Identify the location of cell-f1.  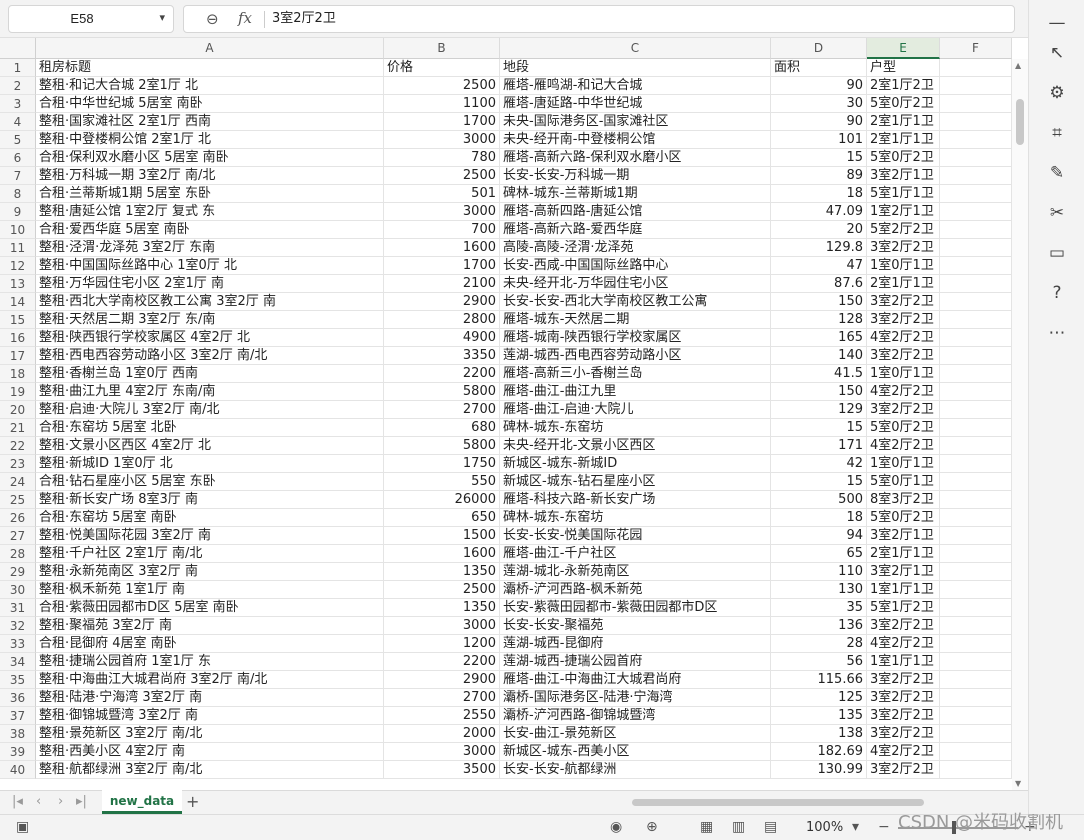
(976, 68).